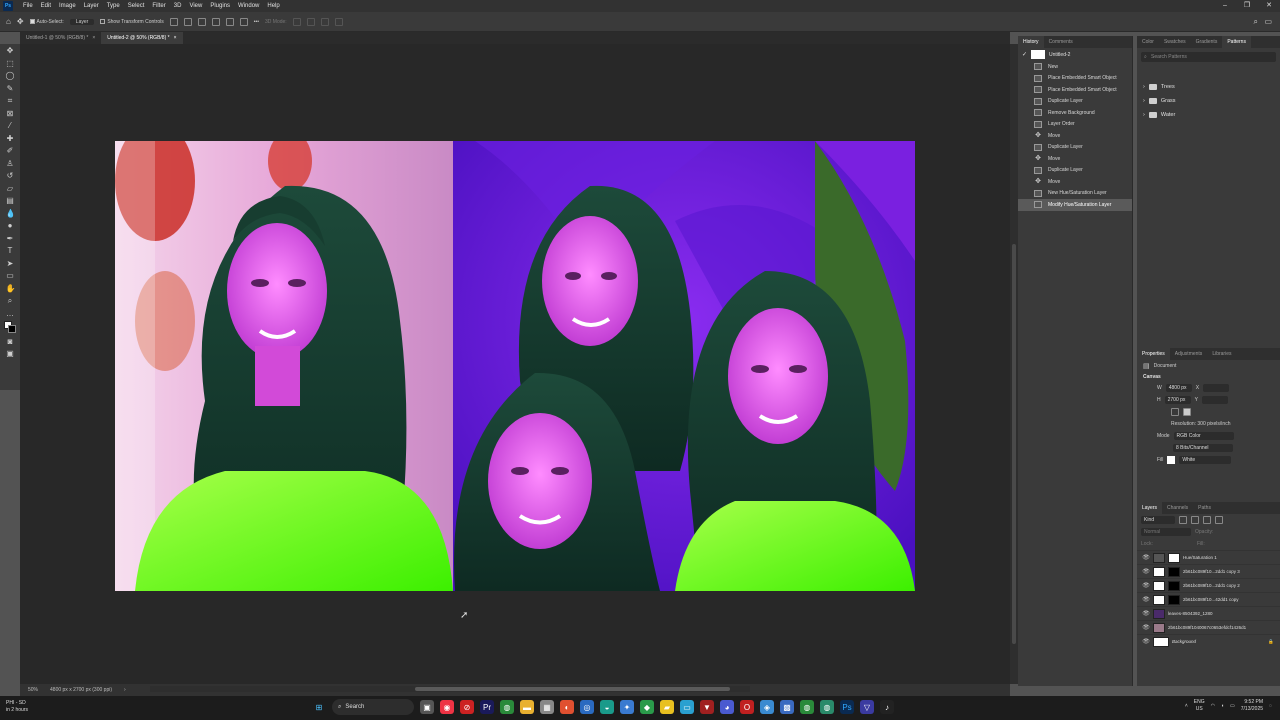 The width and height of the screenshot is (1280, 720). I want to click on history-item: New, so click(1075, 67).